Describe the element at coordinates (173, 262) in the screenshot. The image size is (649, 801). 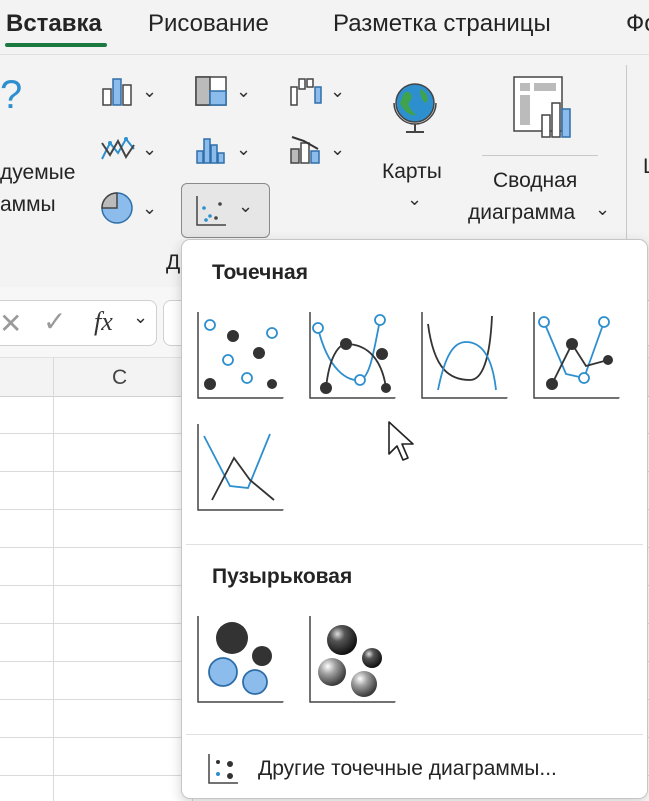
I see `ribbon-group-label: Д` at that location.